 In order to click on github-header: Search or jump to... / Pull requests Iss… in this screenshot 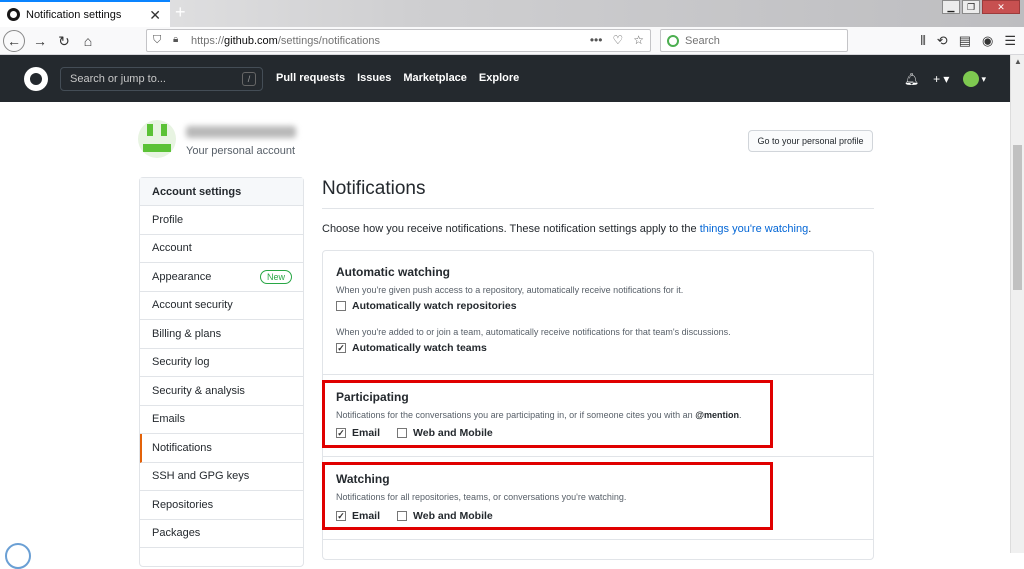, I will do `click(505, 78)`.